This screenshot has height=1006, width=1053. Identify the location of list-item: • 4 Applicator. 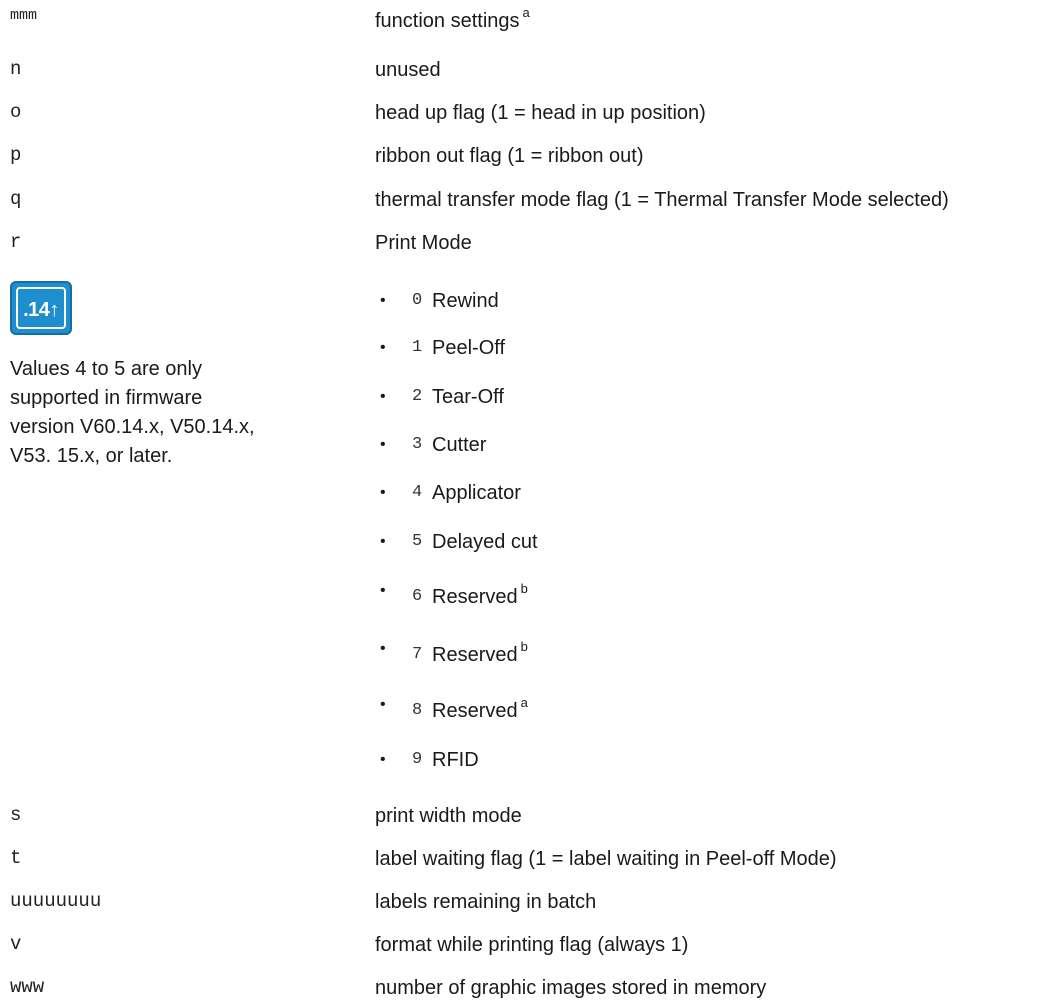
(526, 495).